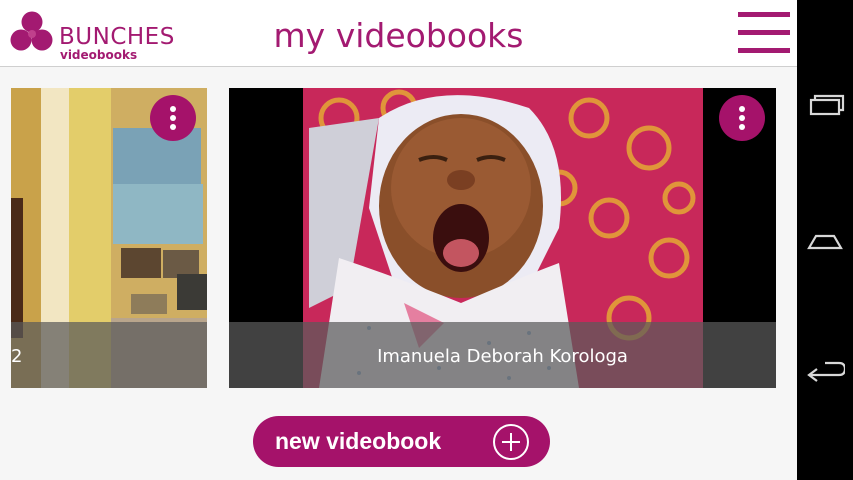 The image size is (853, 480). I want to click on videobook-card: 2, so click(109, 238).